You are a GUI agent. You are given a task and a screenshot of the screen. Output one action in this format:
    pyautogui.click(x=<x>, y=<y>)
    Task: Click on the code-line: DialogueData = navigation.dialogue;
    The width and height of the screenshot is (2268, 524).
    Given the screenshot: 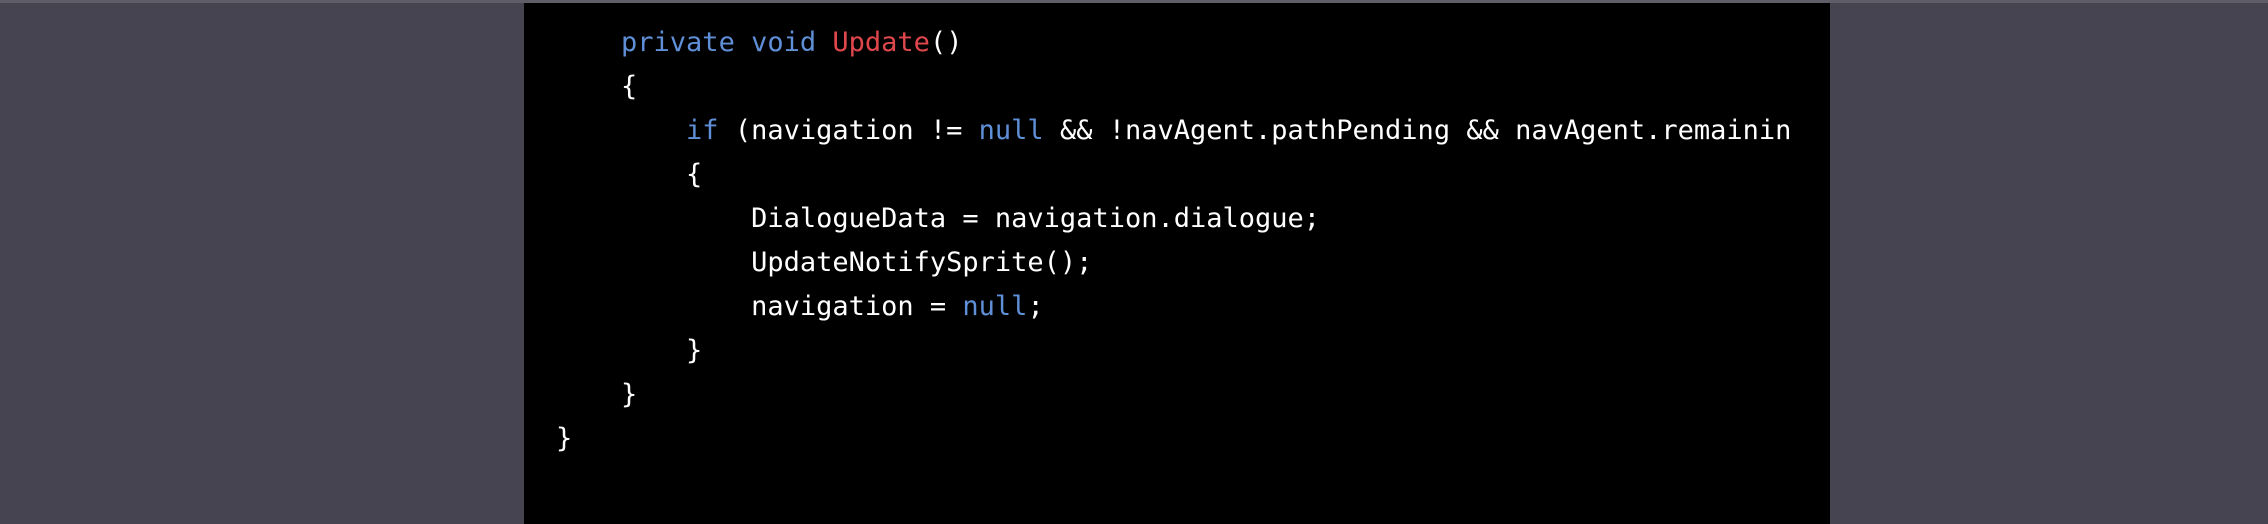 What is the action you would take?
    pyautogui.click(x=938, y=219)
    